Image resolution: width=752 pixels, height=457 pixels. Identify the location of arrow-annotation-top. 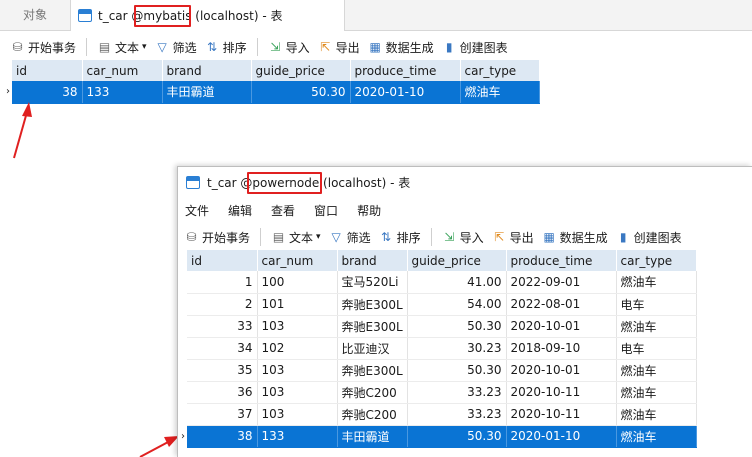
(22, 130).